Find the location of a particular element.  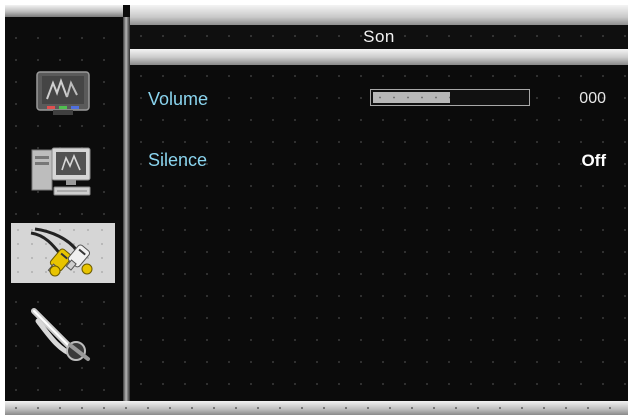

volume-slider is located at coordinates (450, 97).